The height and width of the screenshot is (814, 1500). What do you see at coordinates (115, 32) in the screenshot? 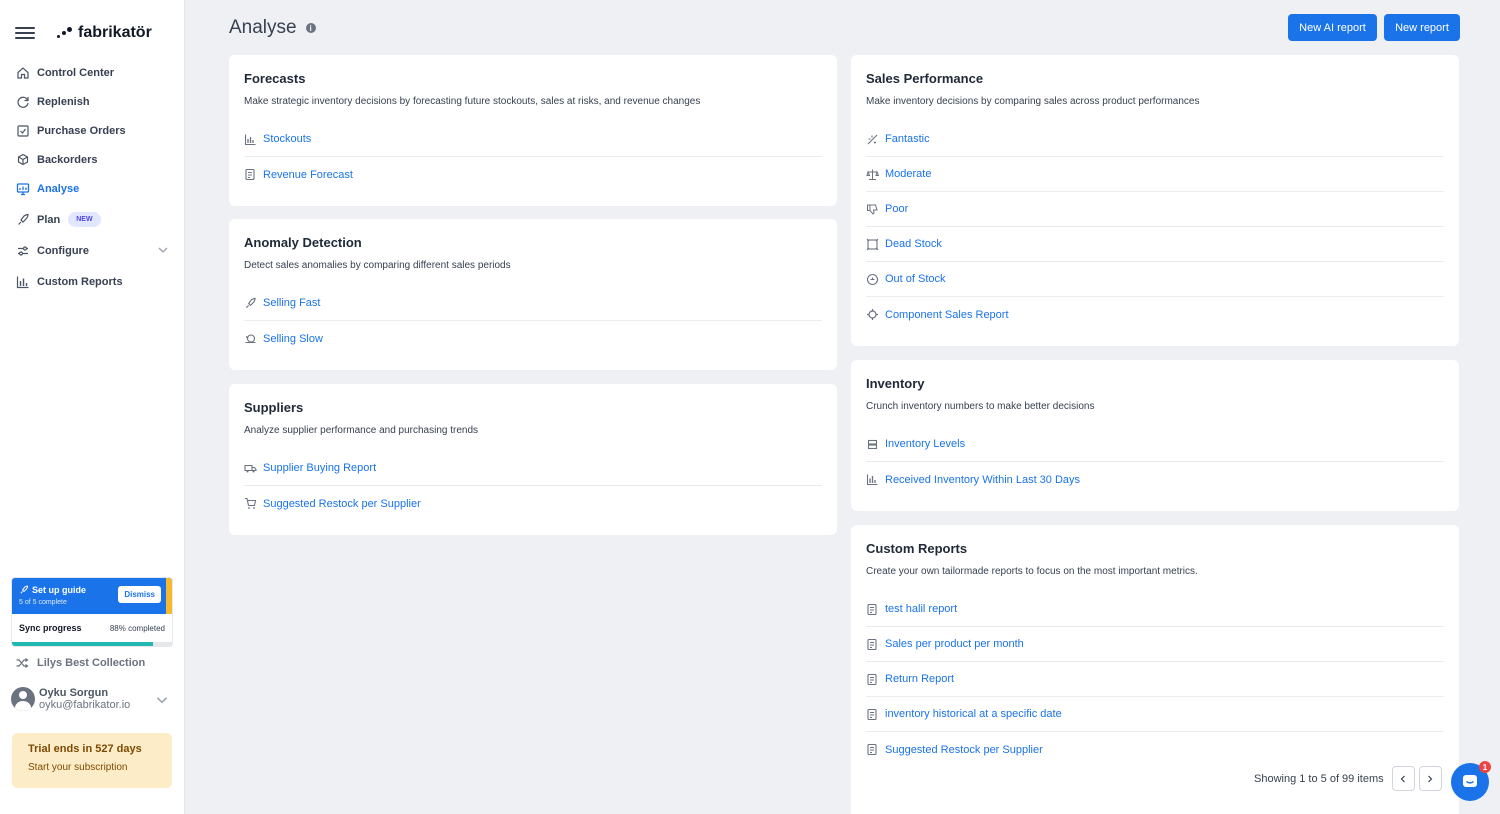
I see `logo-text: fabrikatör` at bounding box center [115, 32].